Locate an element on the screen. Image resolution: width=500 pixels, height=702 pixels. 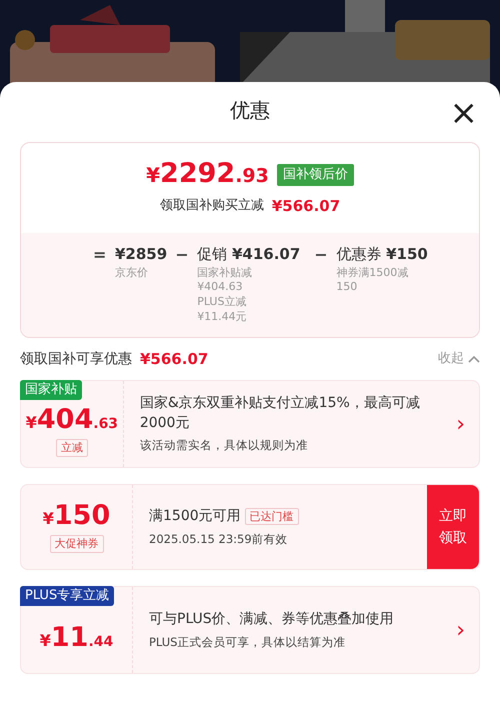
offer-subtitle: 该活动需实名，具体以规则为准 is located at coordinates (224, 445).